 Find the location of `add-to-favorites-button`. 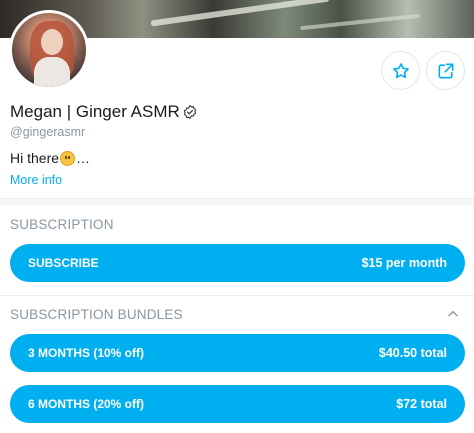

add-to-favorites-button is located at coordinates (400, 70).